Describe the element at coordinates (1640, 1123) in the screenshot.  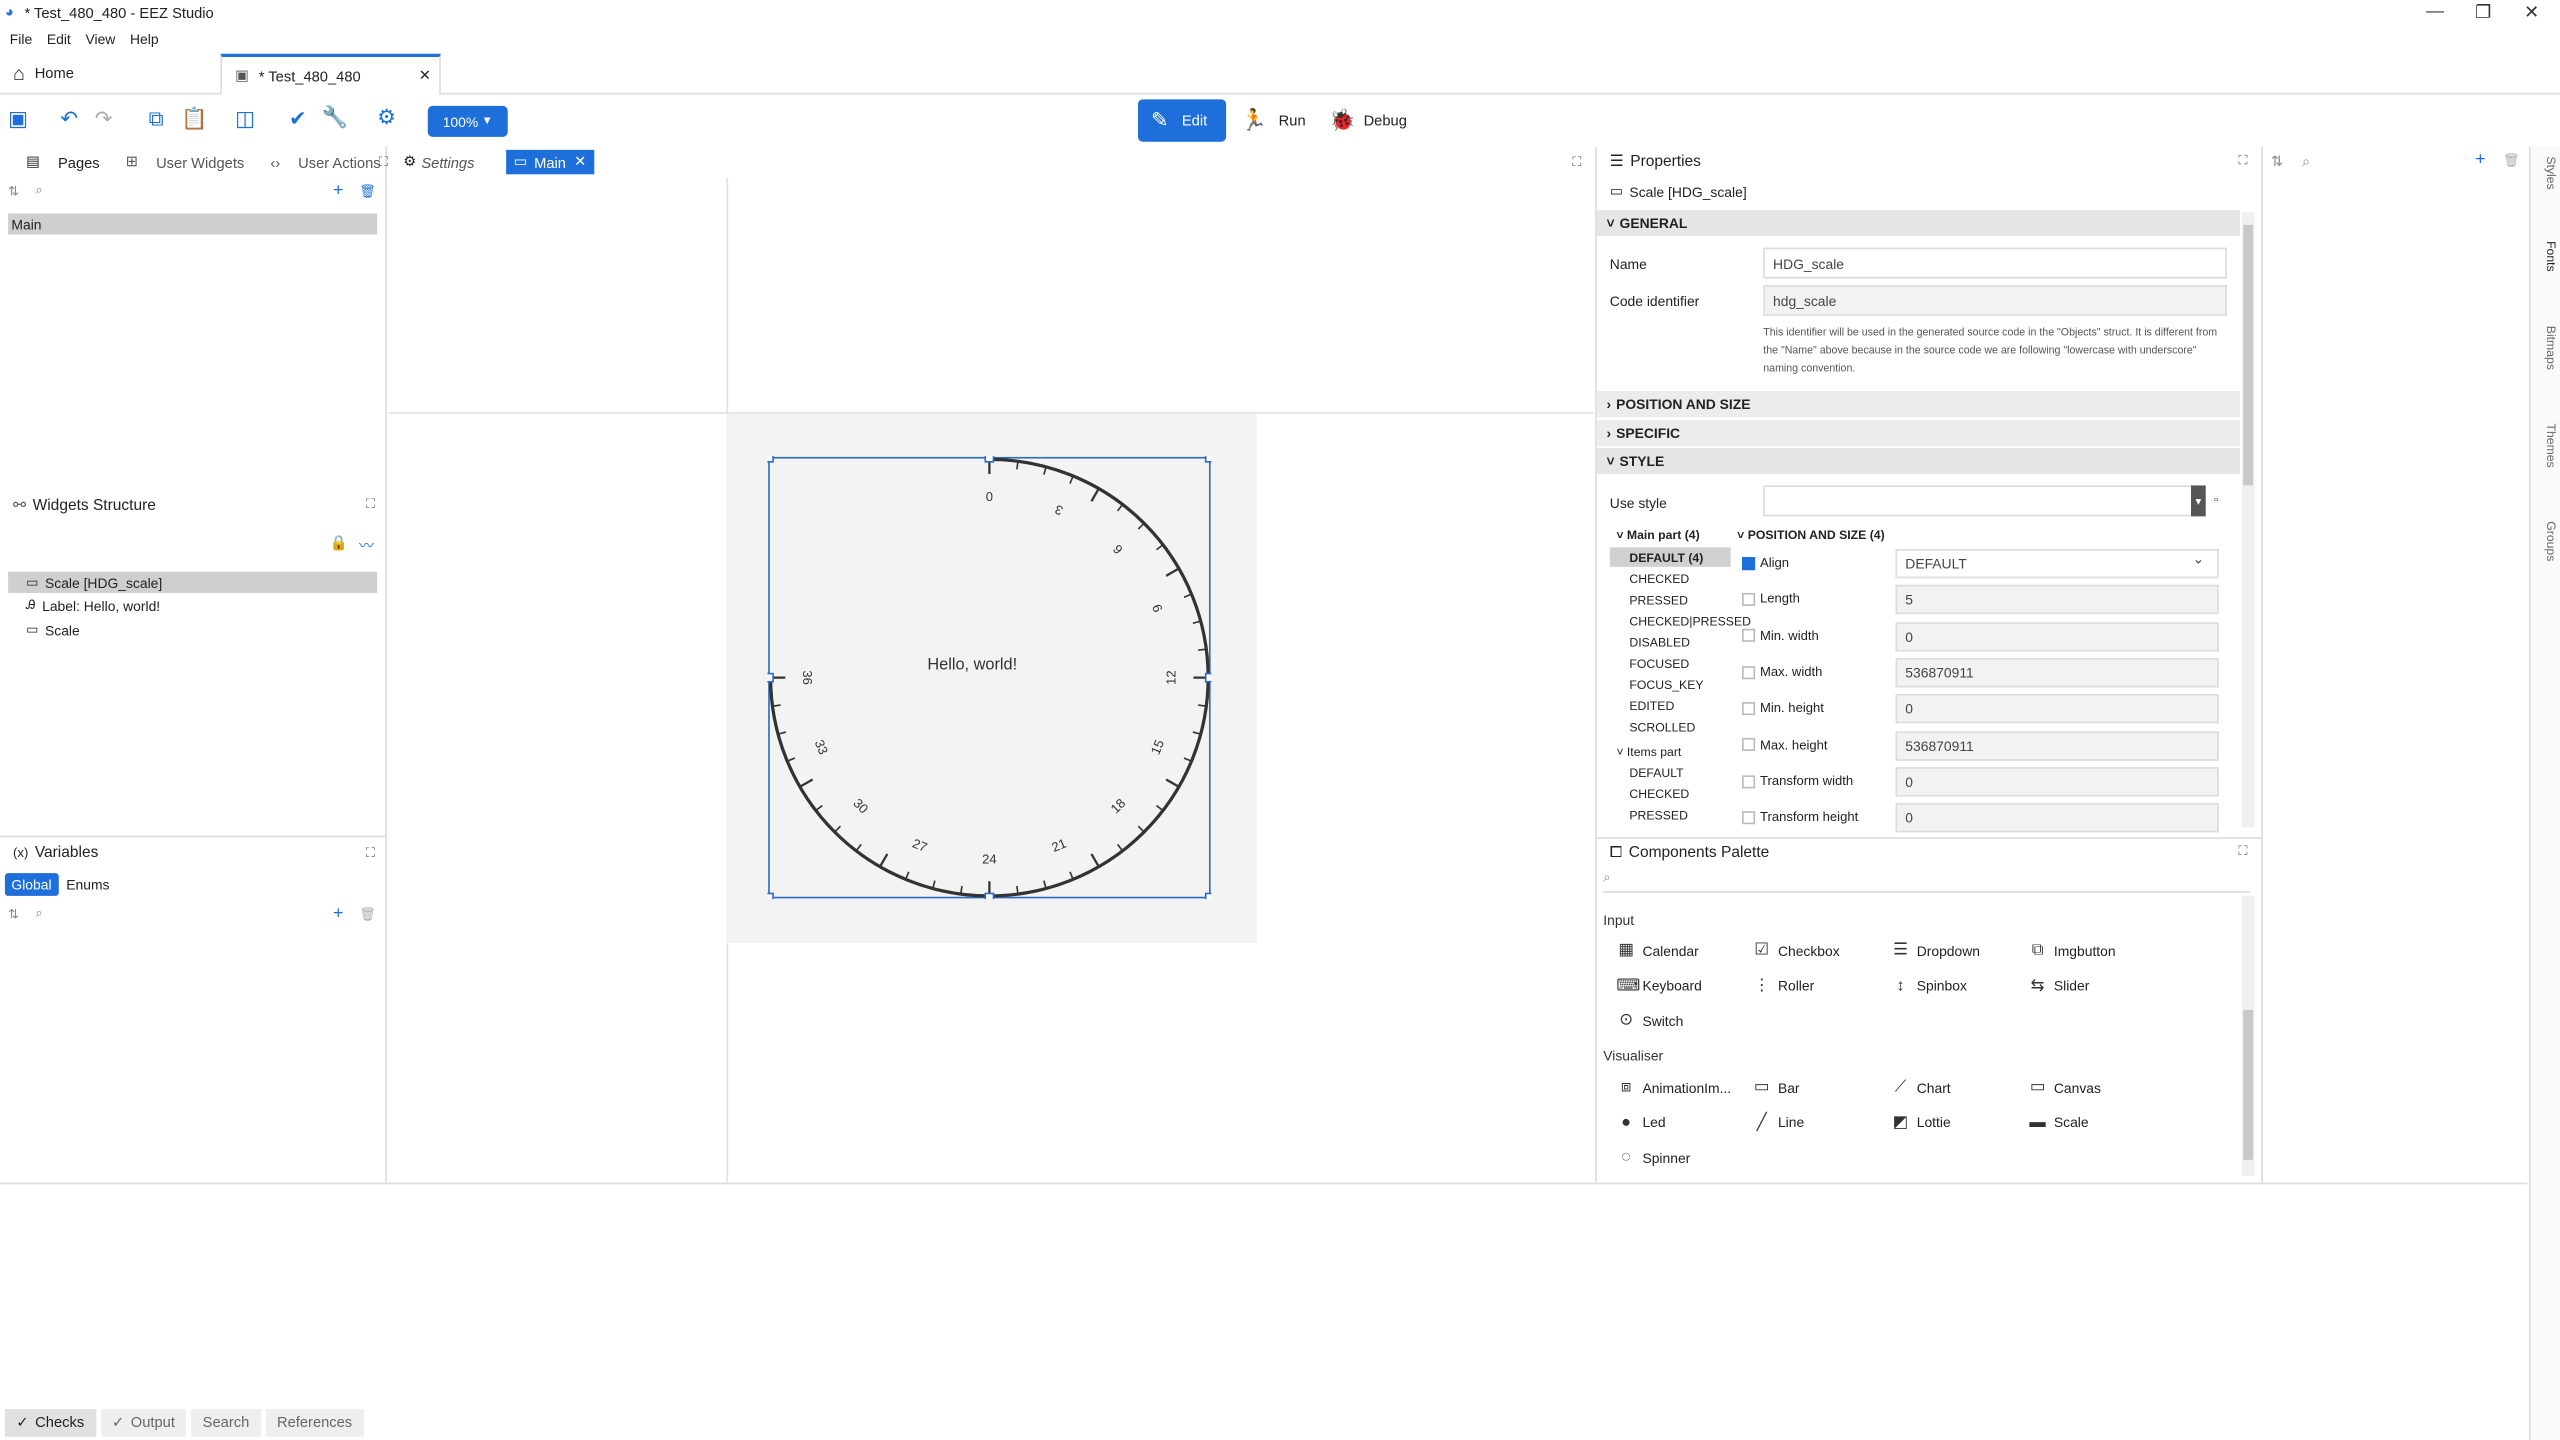
I see `palette-item: ● Led` at that location.